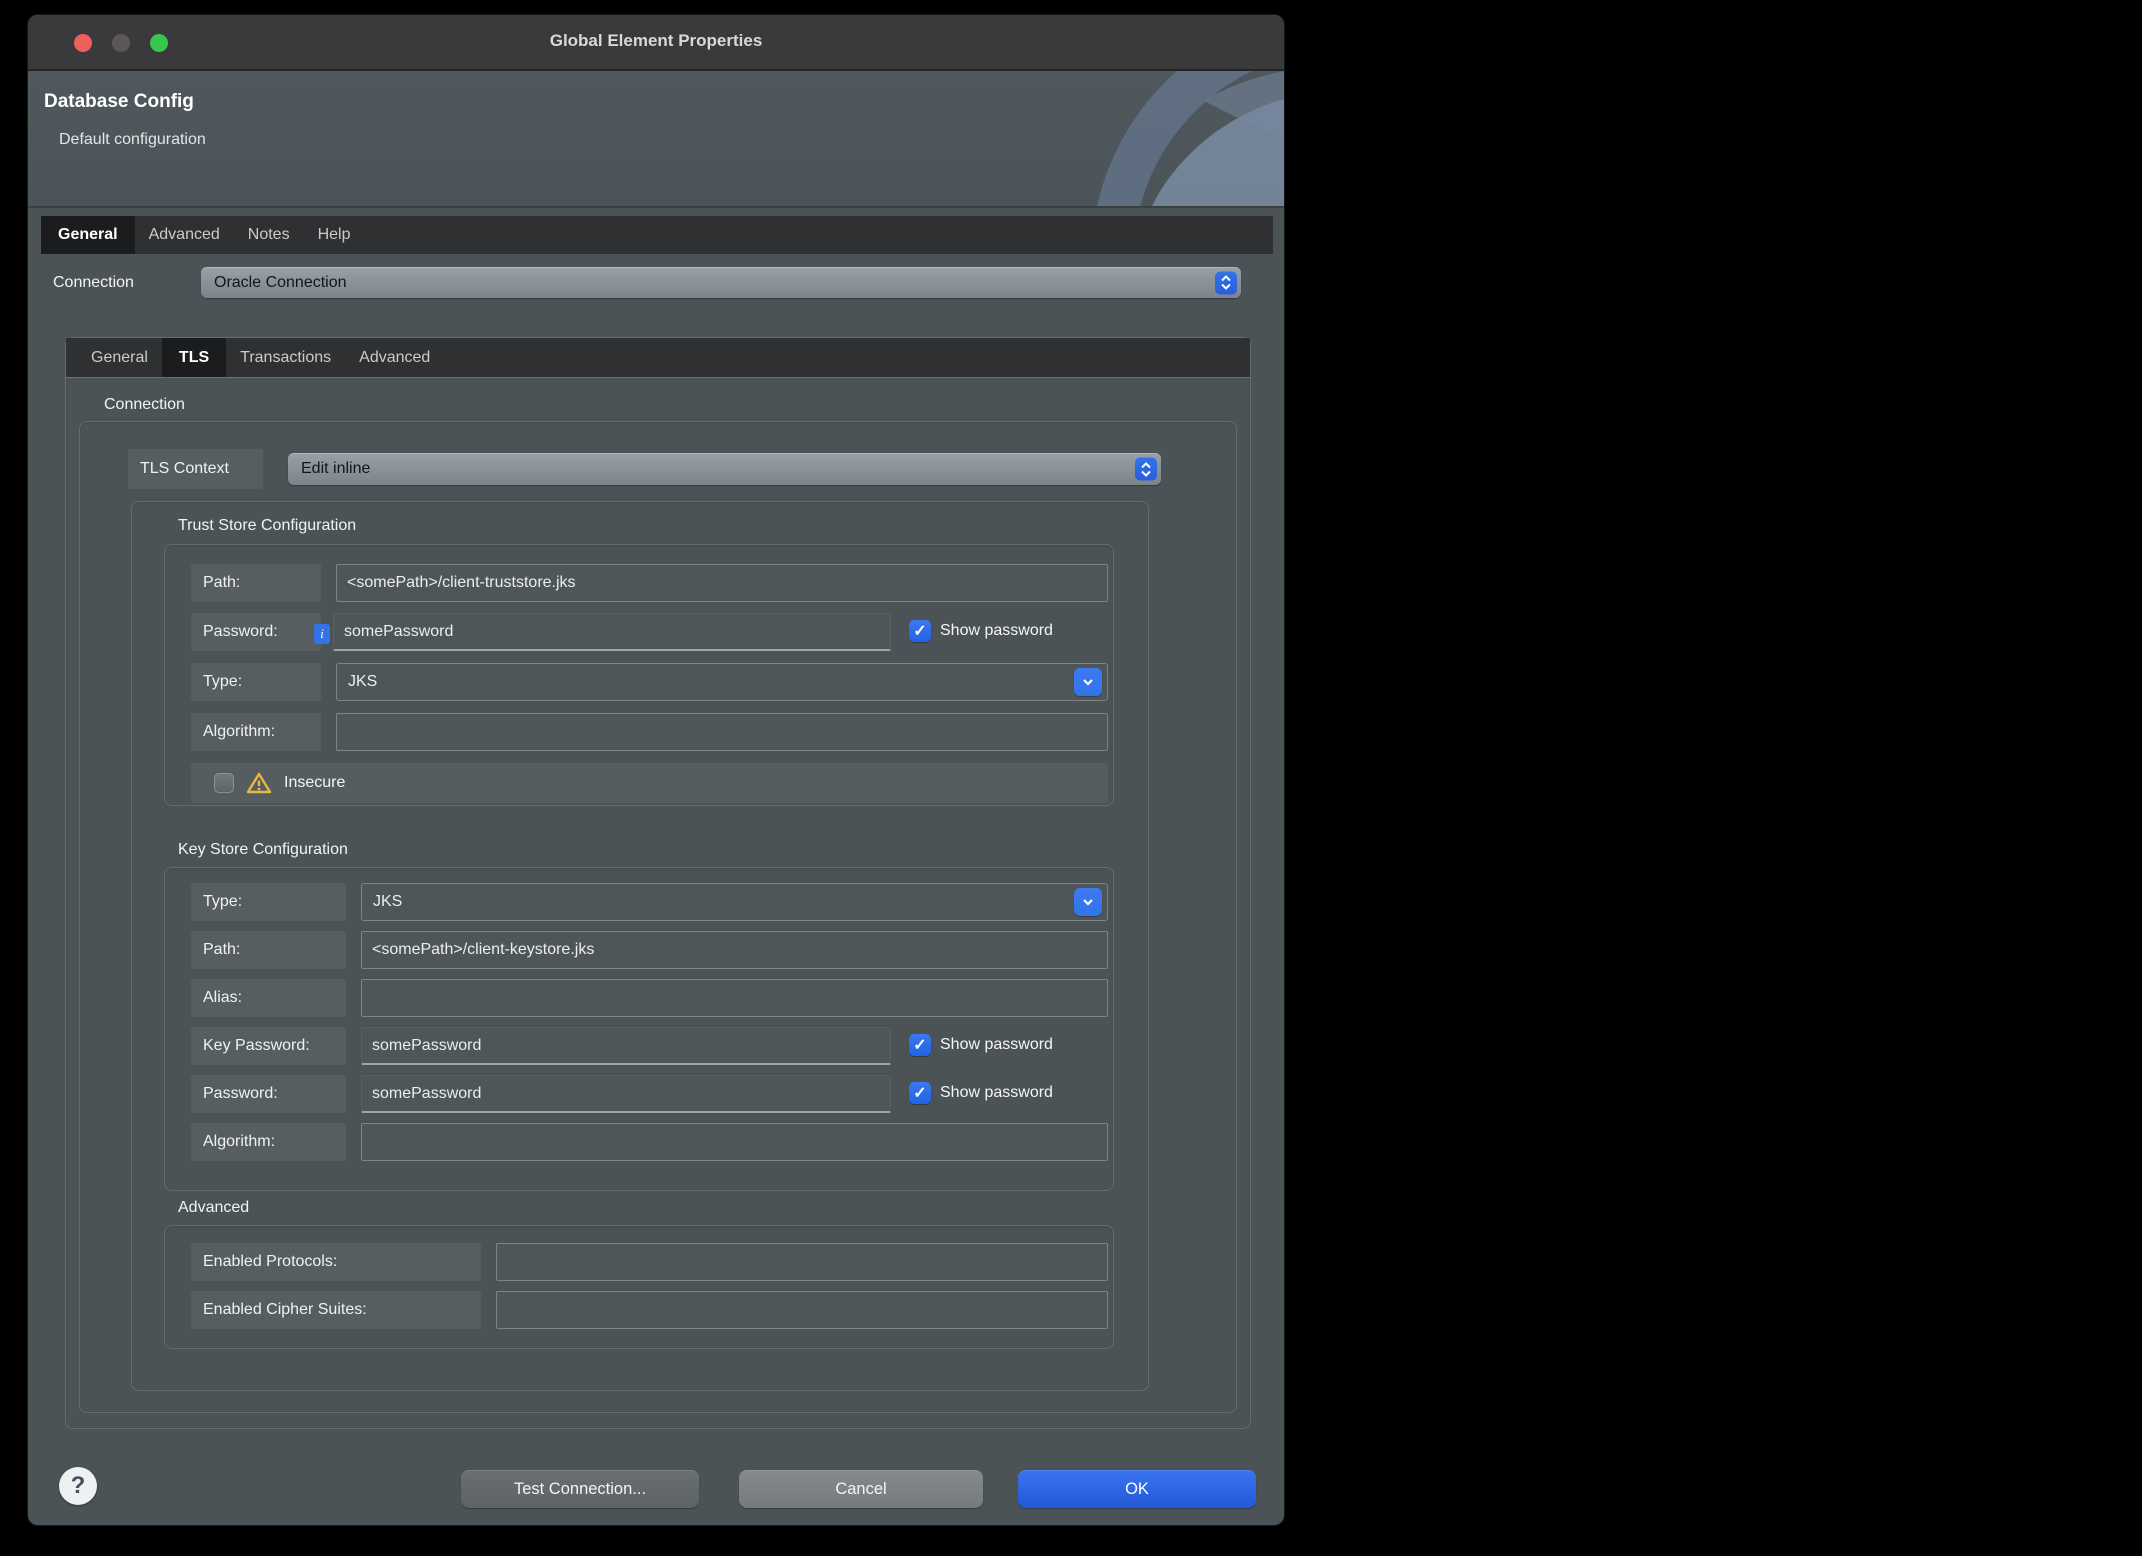  Describe the element at coordinates (214, 1207) in the screenshot. I see `advanced-title: Advanced` at that location.